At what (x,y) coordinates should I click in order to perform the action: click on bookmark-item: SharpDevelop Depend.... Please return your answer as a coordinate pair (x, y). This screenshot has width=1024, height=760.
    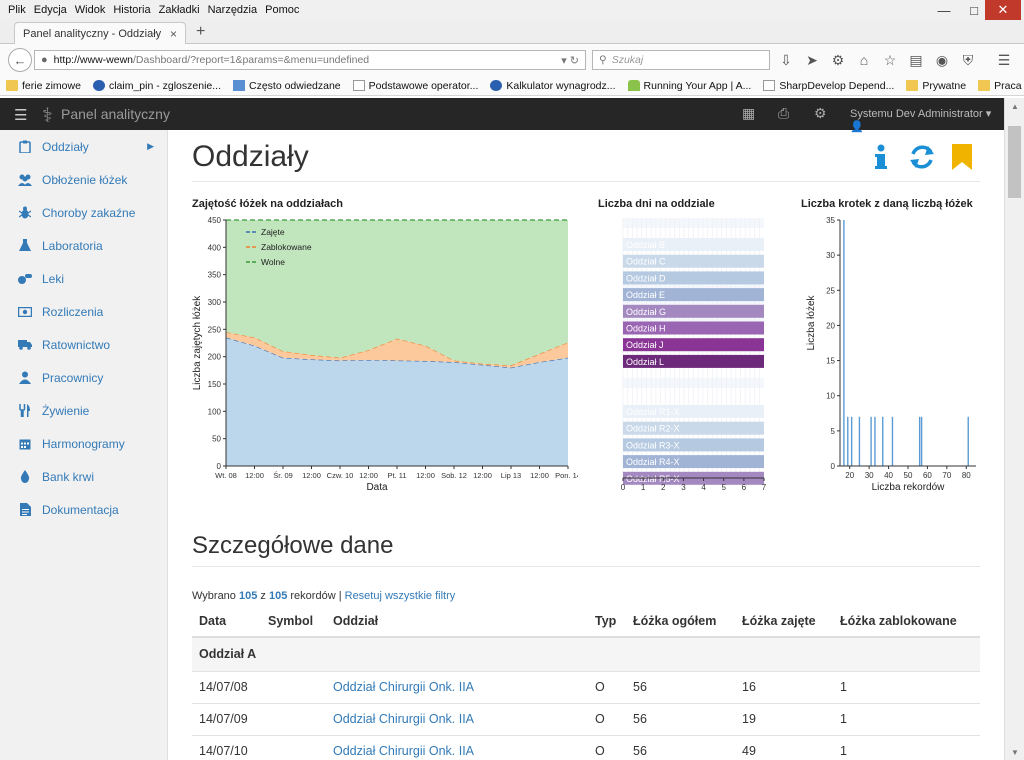
    Looking at the image, I should click on (828, 86).